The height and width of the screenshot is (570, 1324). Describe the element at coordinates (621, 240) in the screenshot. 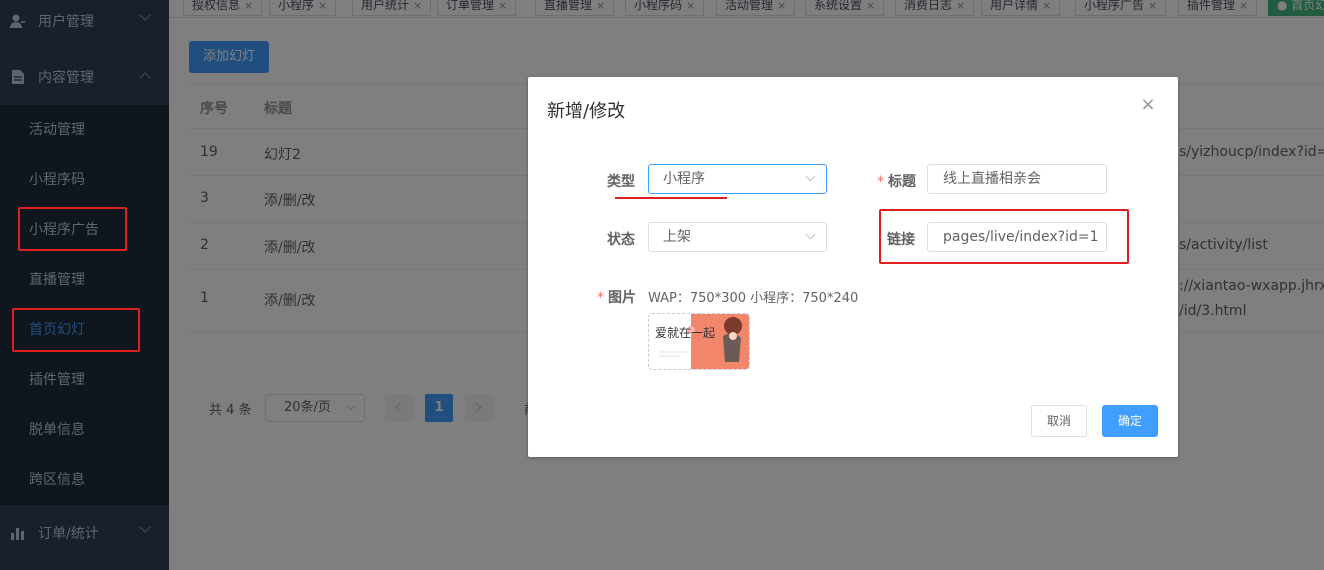

I see `status-label: 状态` at that location.